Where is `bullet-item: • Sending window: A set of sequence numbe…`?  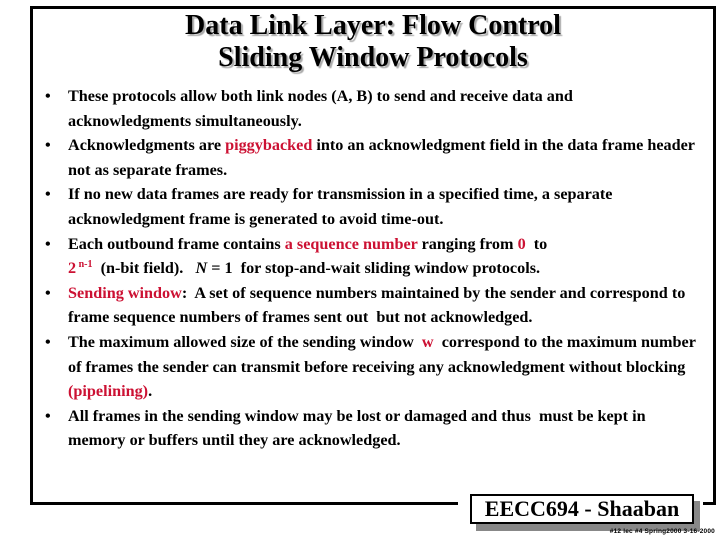 bullet-item: • Sending window: A set of sequence numbe… is located at coordinates (370, 305).